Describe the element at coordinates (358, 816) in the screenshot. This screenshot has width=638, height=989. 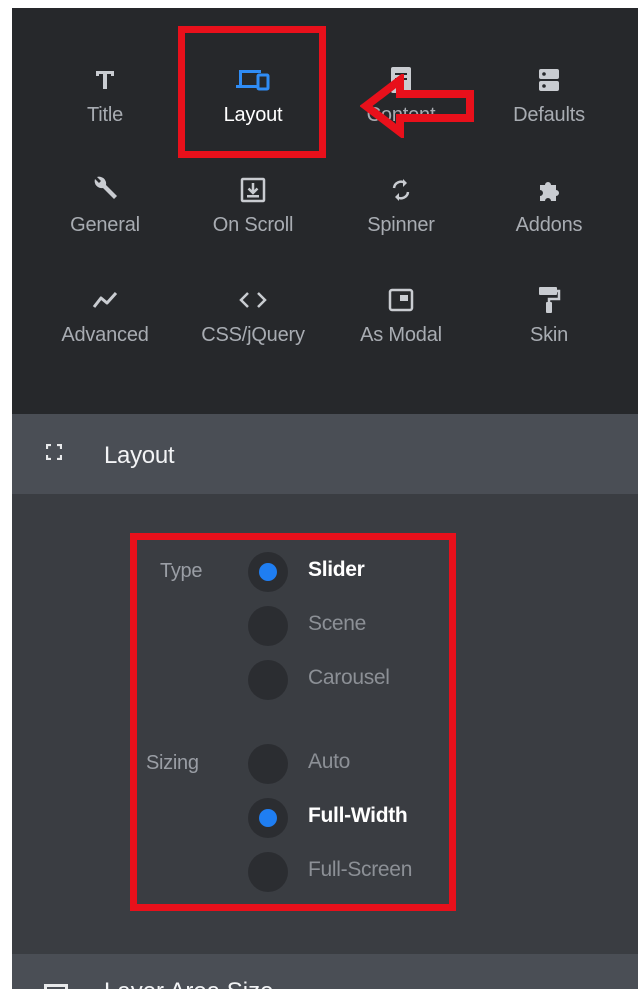
I see `sizing-option-full-width: Full-Width` at that location.